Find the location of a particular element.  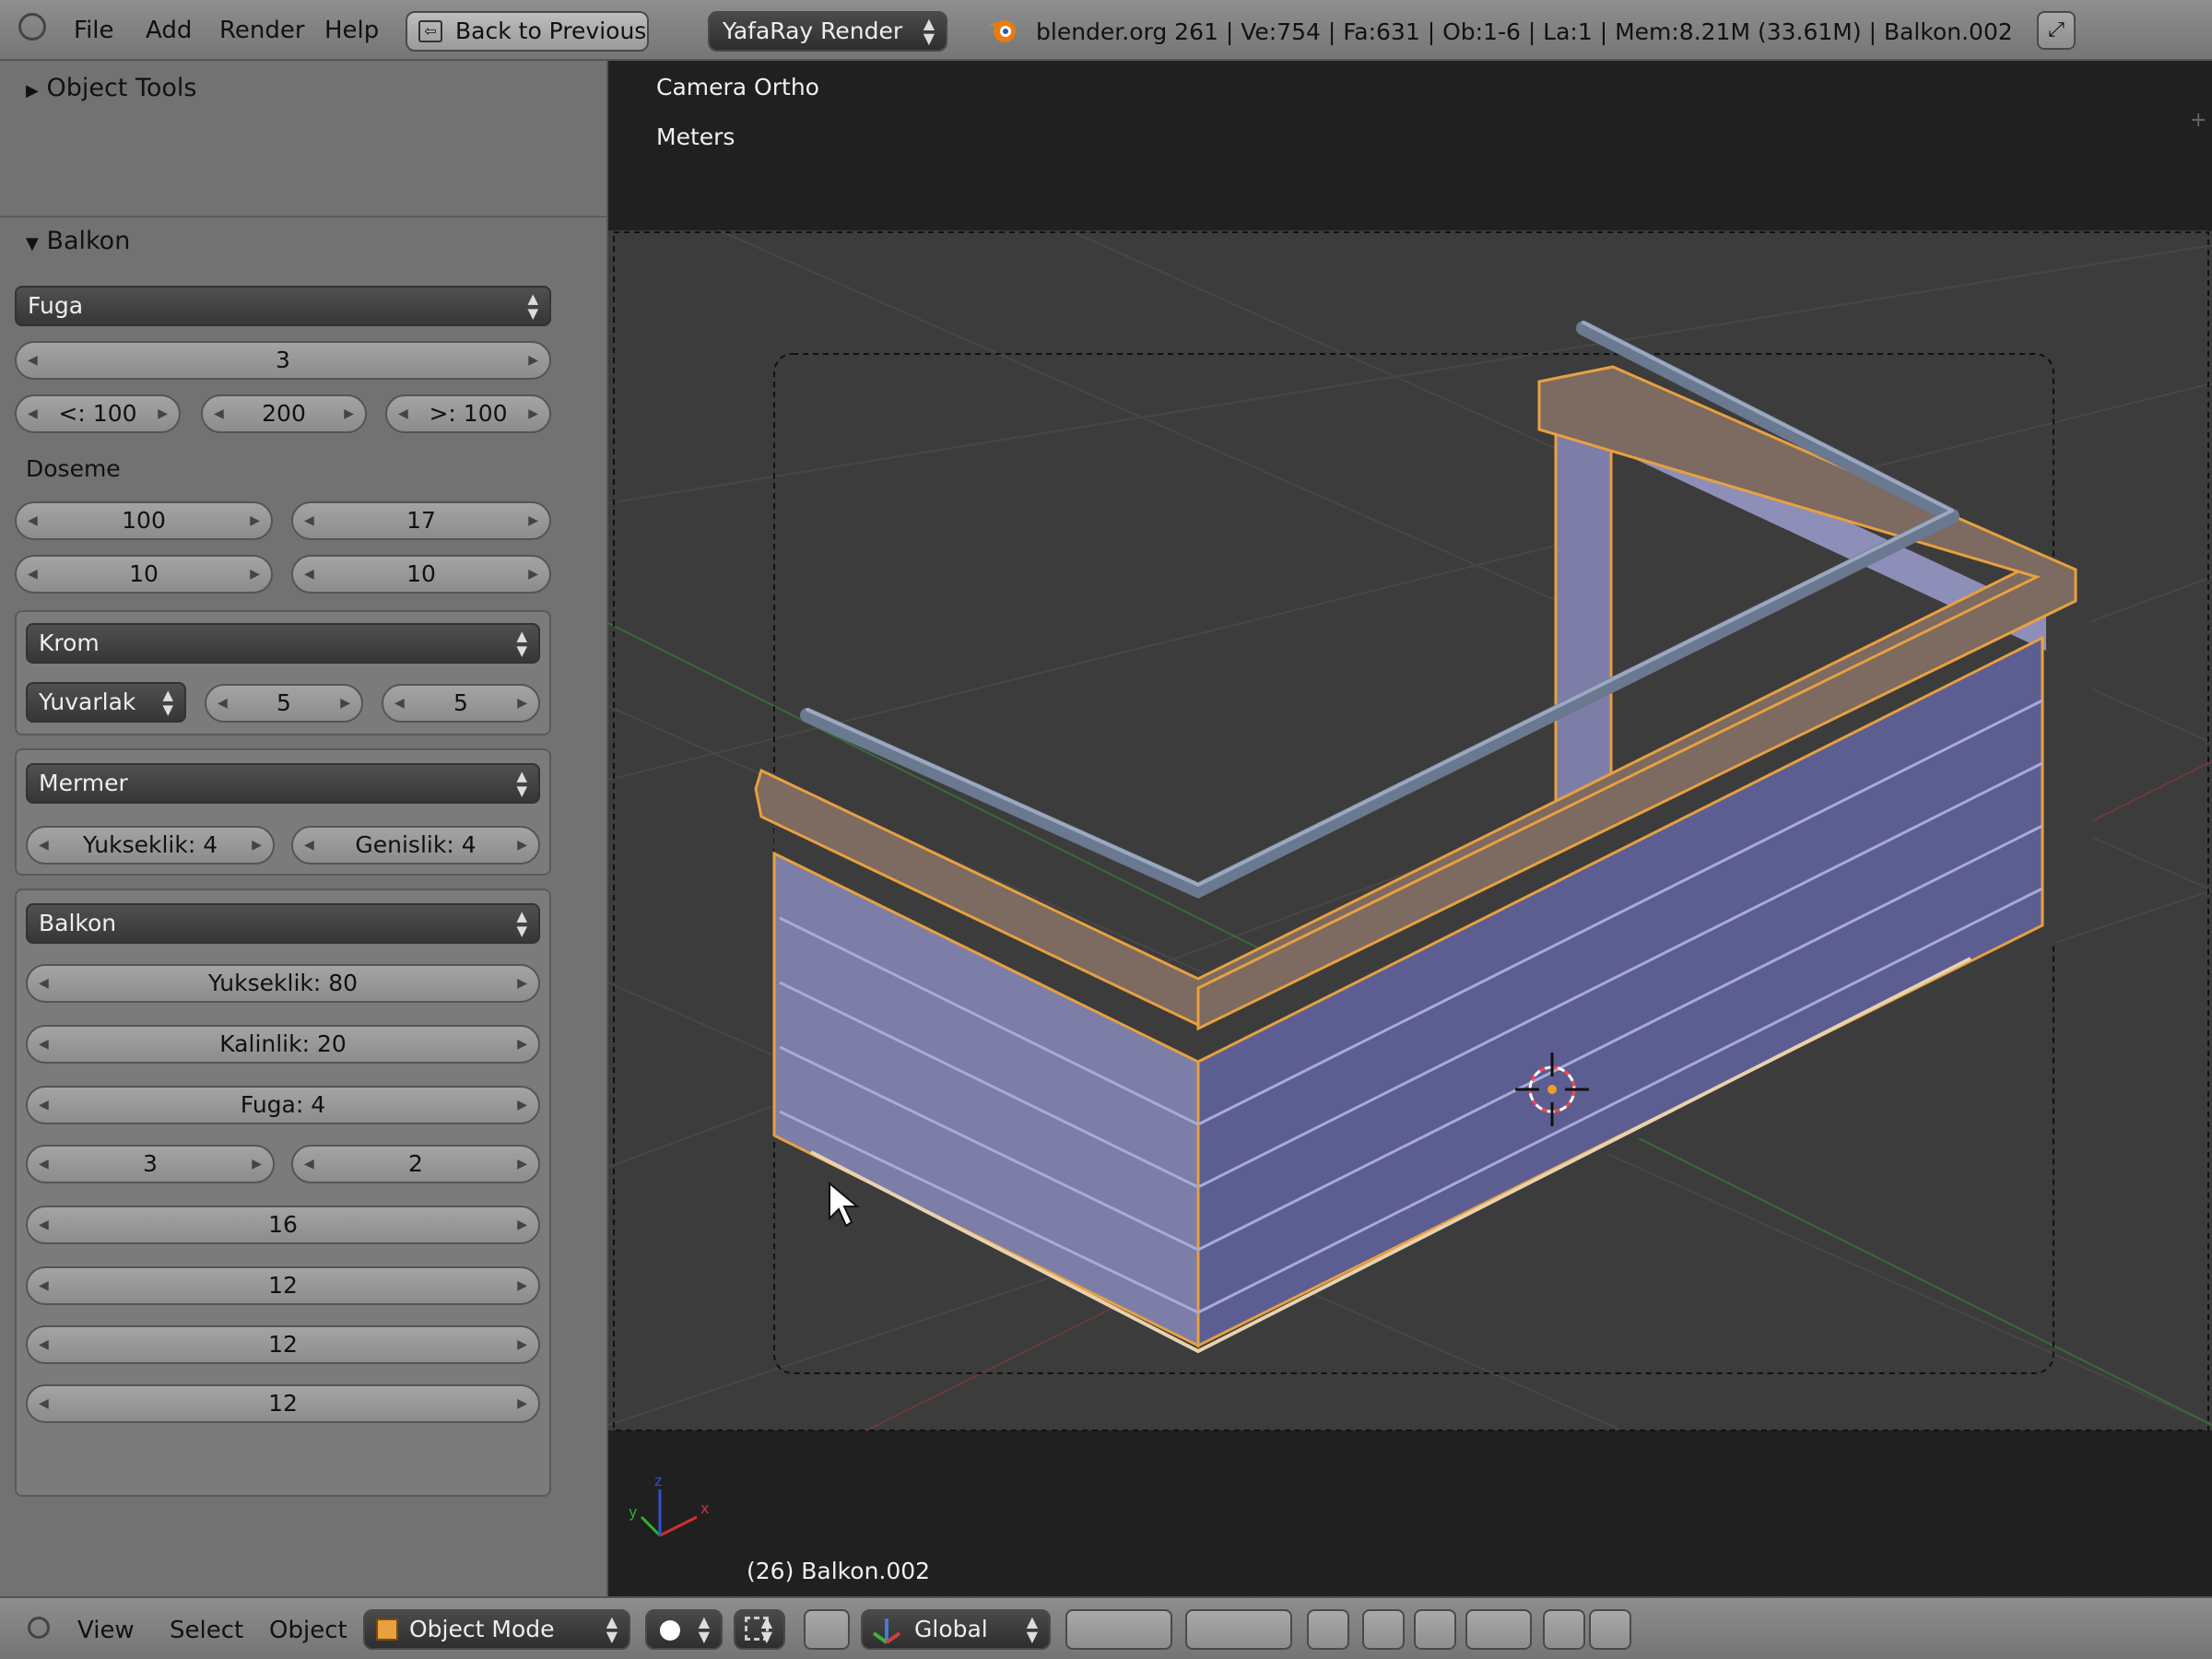

balkon-field-12a: ◀ 12 ▶ is located at coordinates (283, 1285).